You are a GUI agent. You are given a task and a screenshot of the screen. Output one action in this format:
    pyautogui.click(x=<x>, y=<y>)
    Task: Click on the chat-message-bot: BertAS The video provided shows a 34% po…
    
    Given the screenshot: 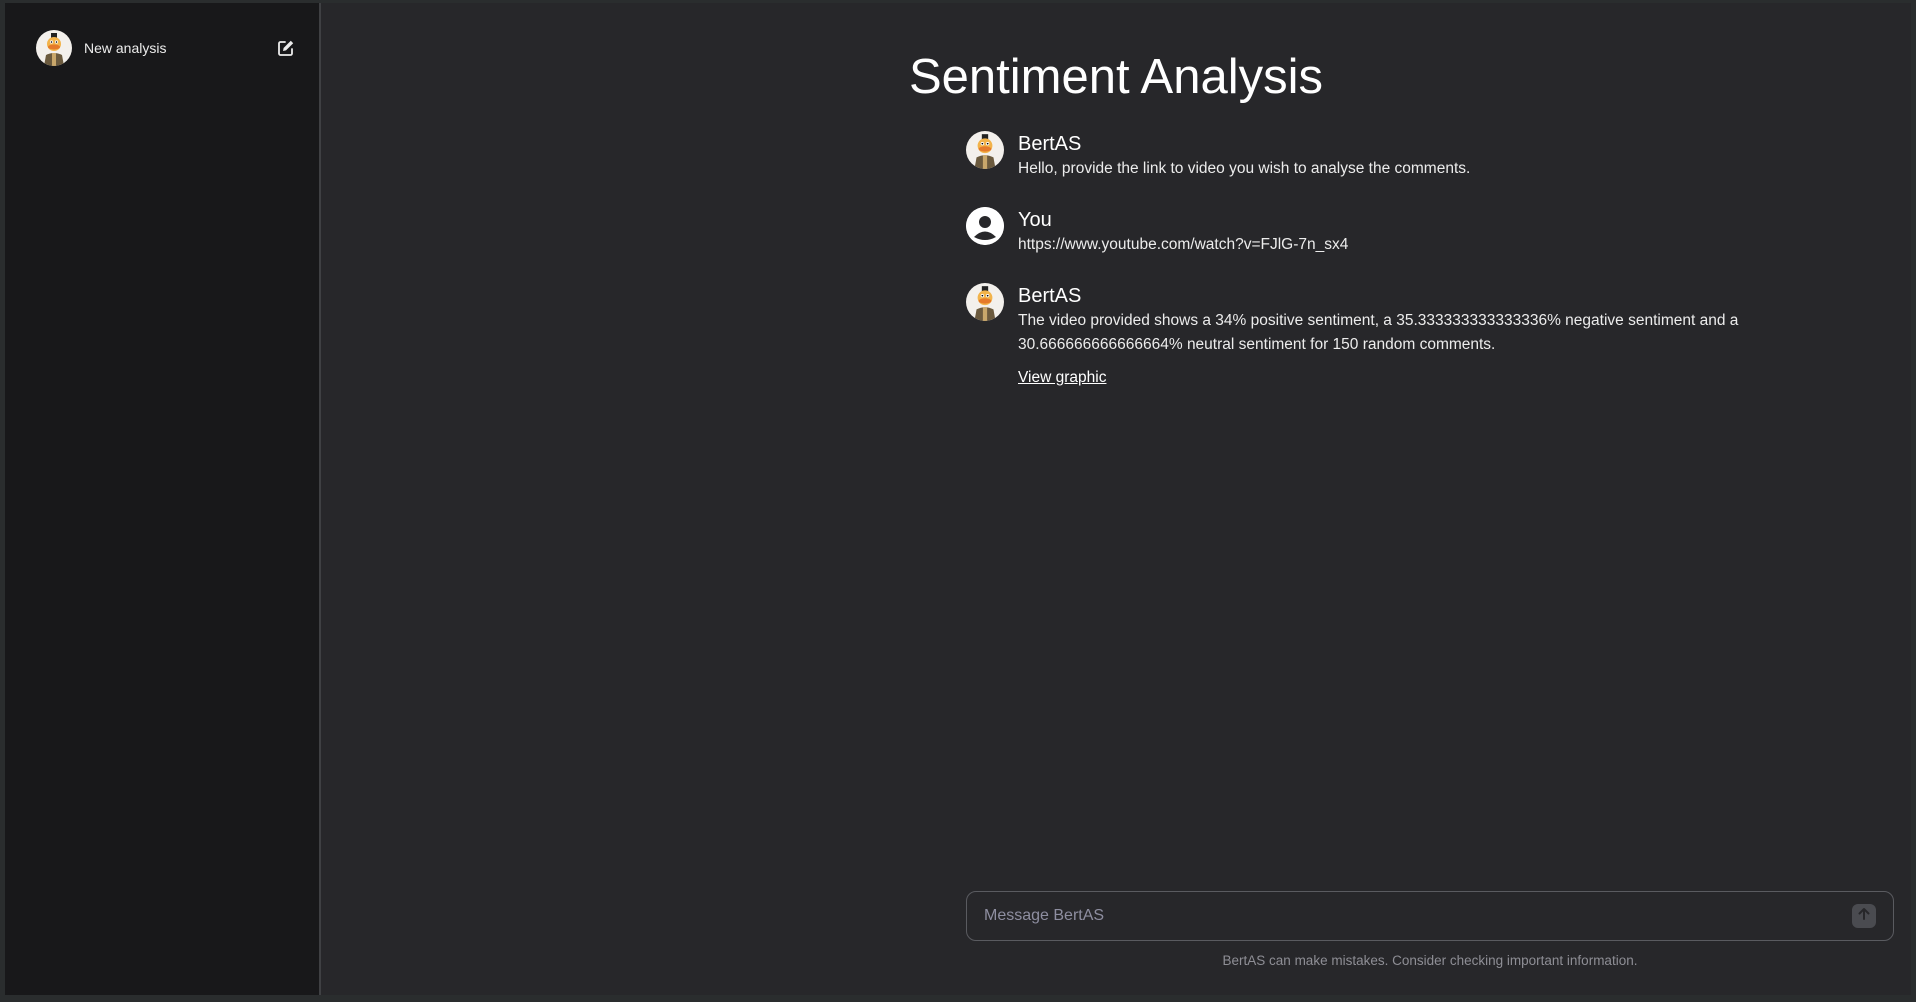 What is the action you would take?
    pyautogui.click(x=1366, y=335)
    